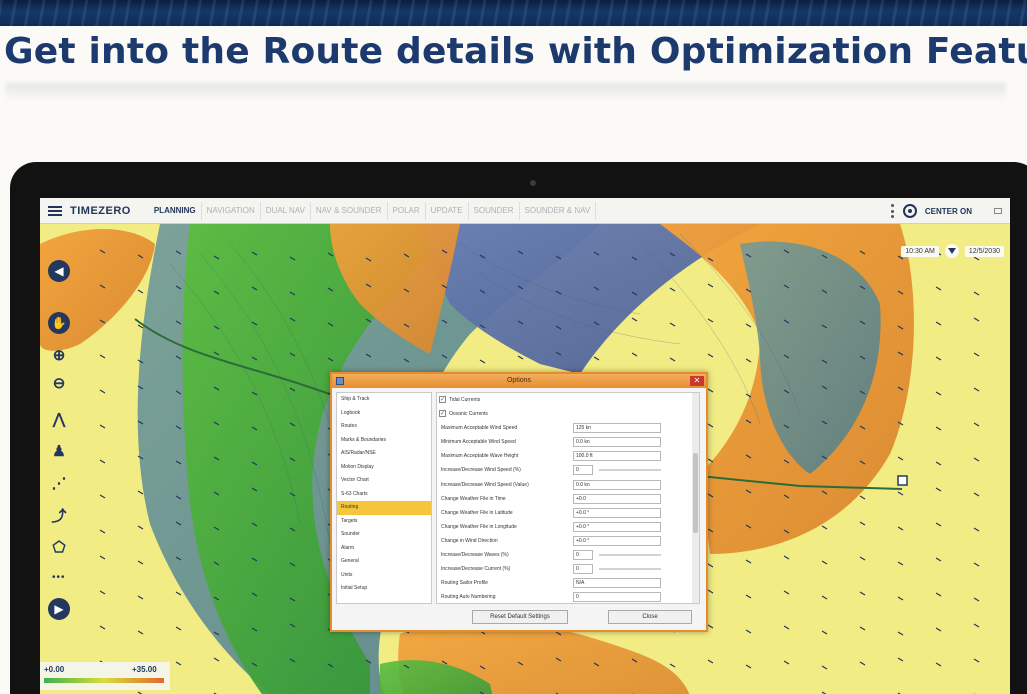 The image size is (1027, 694). I want to click on more-tools-icon: •••, so click(59, 577).